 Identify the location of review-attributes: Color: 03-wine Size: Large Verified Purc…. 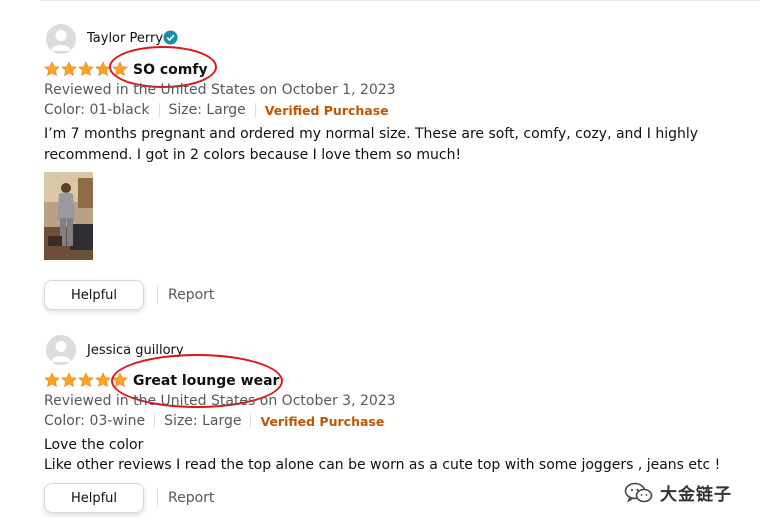
(214, 421).